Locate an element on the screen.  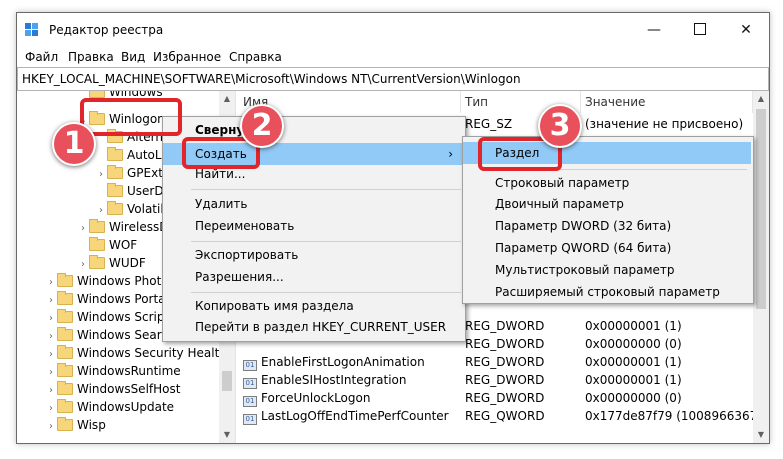
value-name: EnableFirstLogonAnimation is located at coordinates (343, 362).